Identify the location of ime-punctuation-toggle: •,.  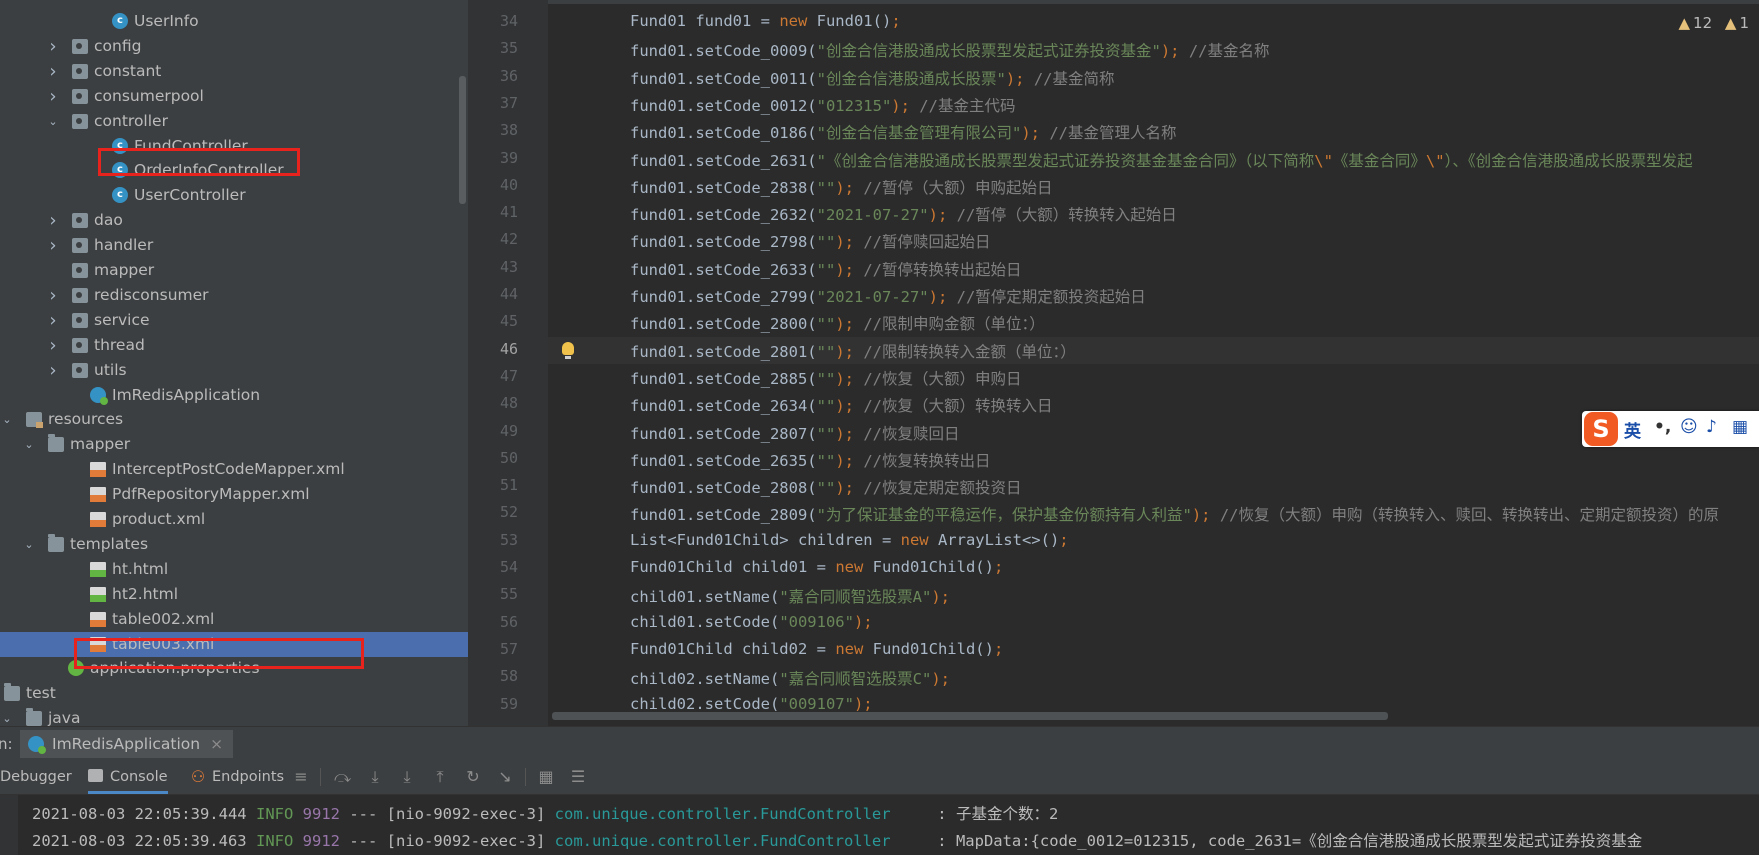
(1662, 427).